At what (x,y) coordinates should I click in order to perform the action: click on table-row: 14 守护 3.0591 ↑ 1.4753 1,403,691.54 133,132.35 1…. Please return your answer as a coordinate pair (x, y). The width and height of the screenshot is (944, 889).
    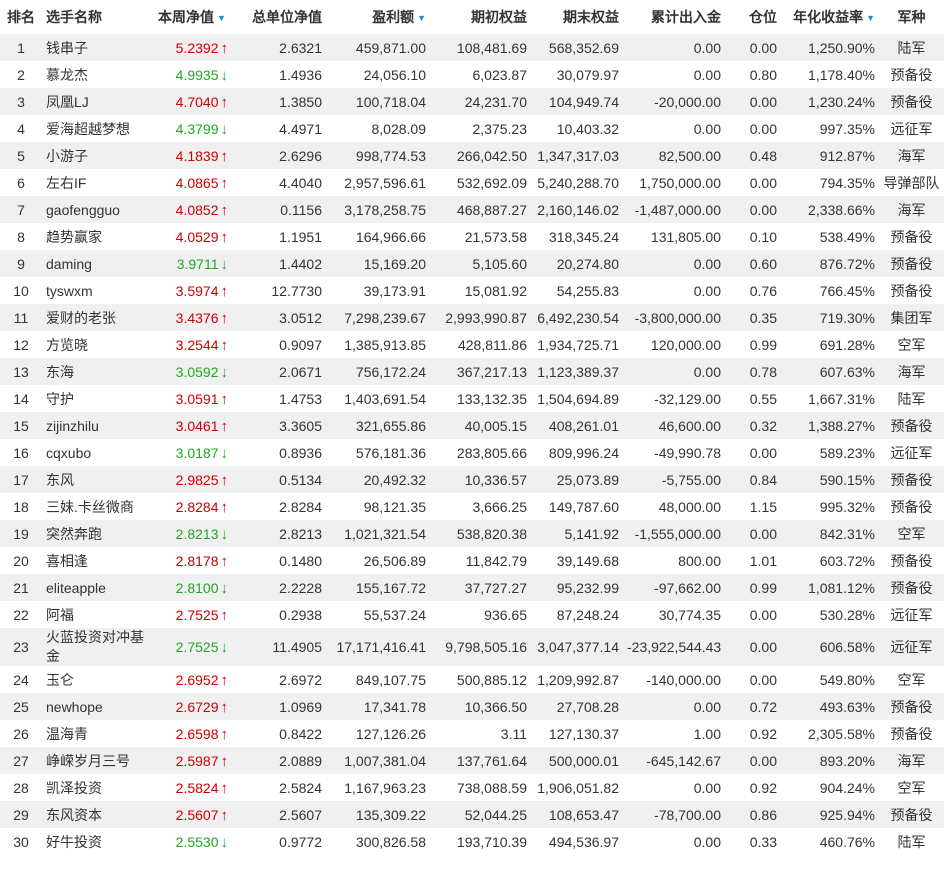
    Looking at the image, I should click on (472, 398).